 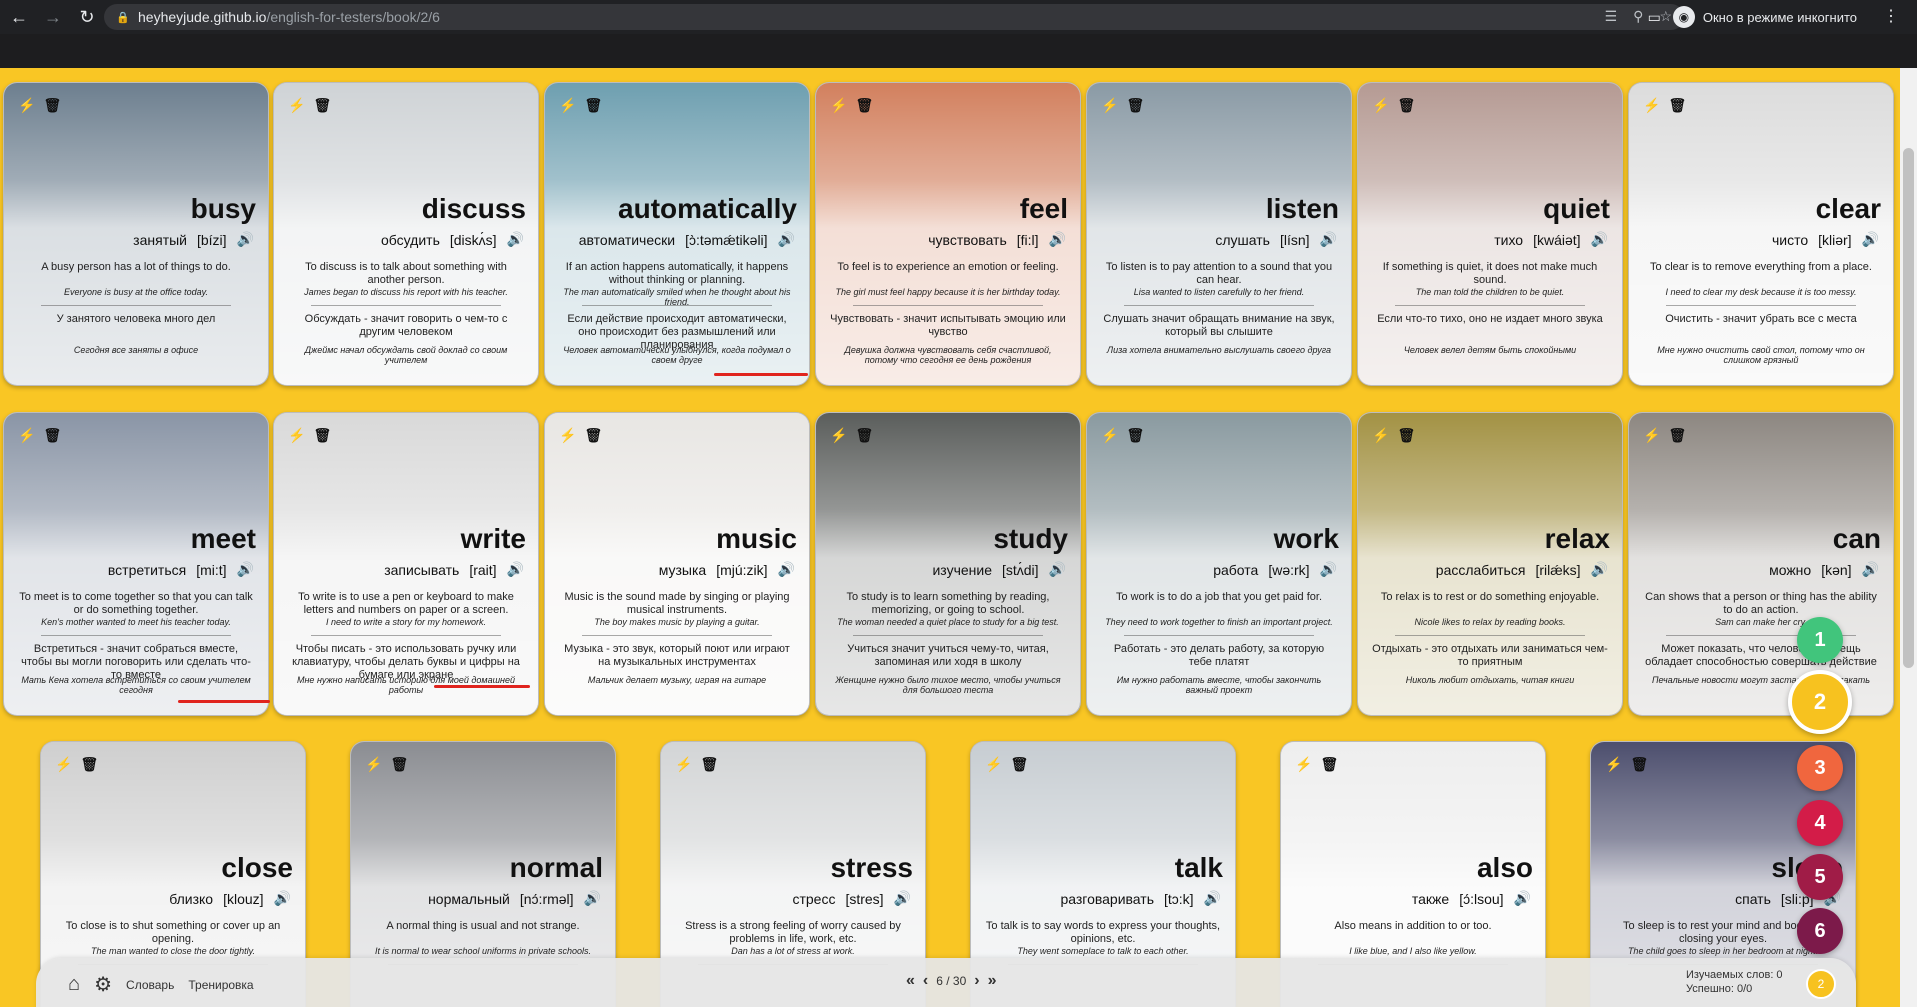 I want to click on gear-icon: ⚙, so click(x=103, y=984).